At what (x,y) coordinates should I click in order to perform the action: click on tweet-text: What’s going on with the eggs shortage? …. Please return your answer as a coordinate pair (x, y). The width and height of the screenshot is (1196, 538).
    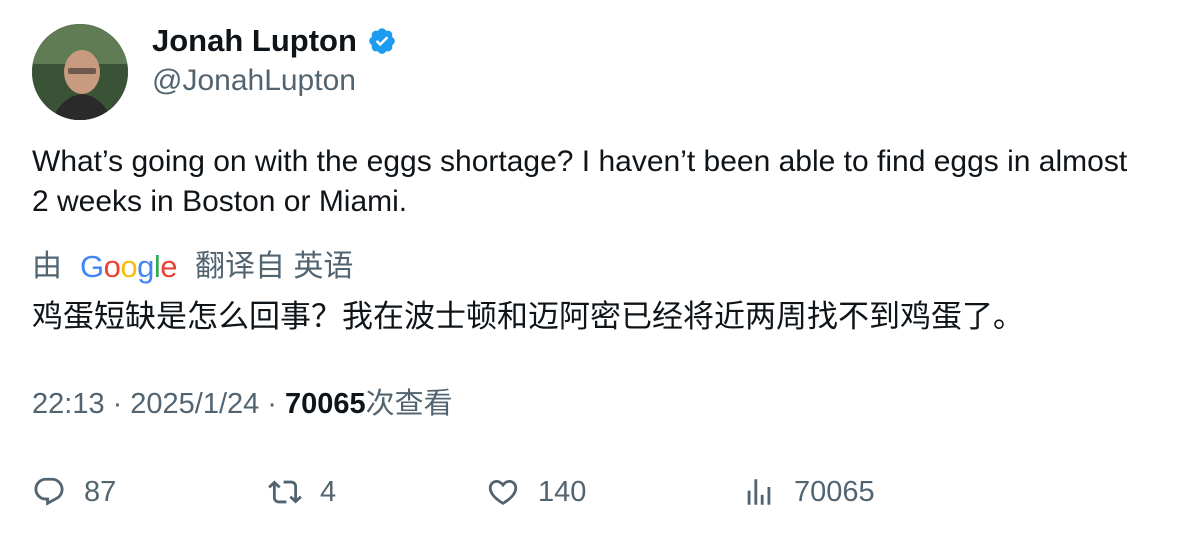
    Looking at the image, I should click on (580, 181).